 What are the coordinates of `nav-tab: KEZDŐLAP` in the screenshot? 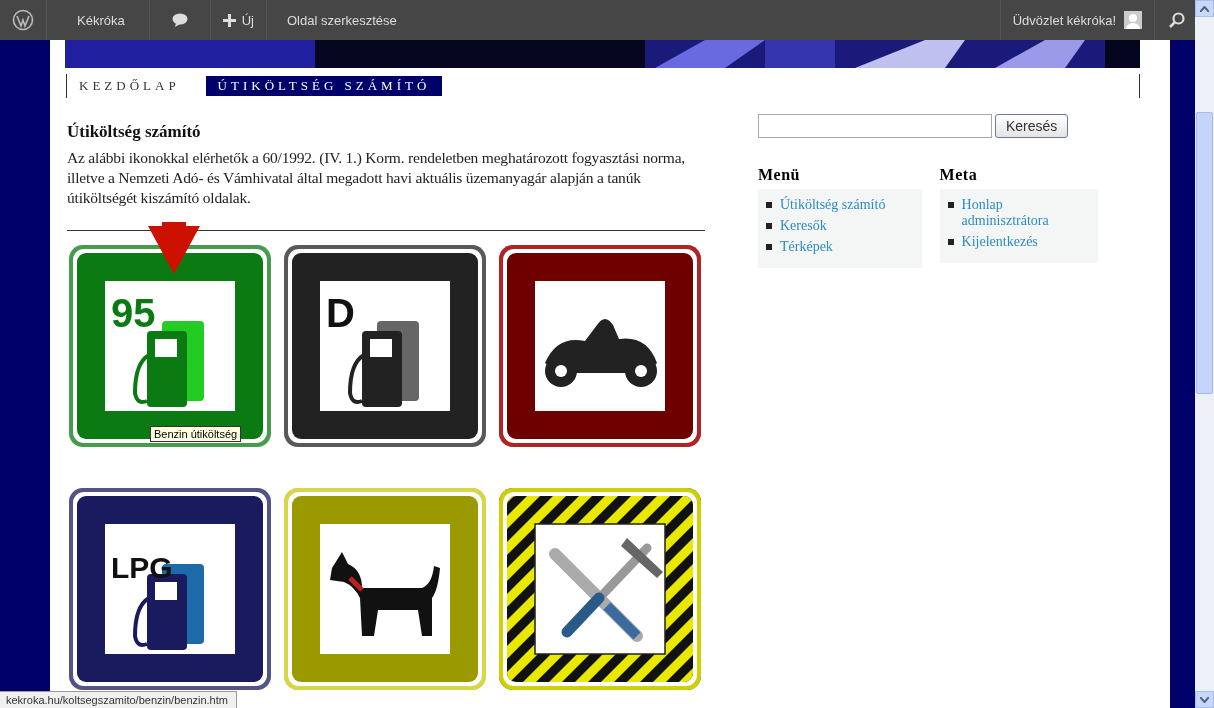 It's located at (129, 86).